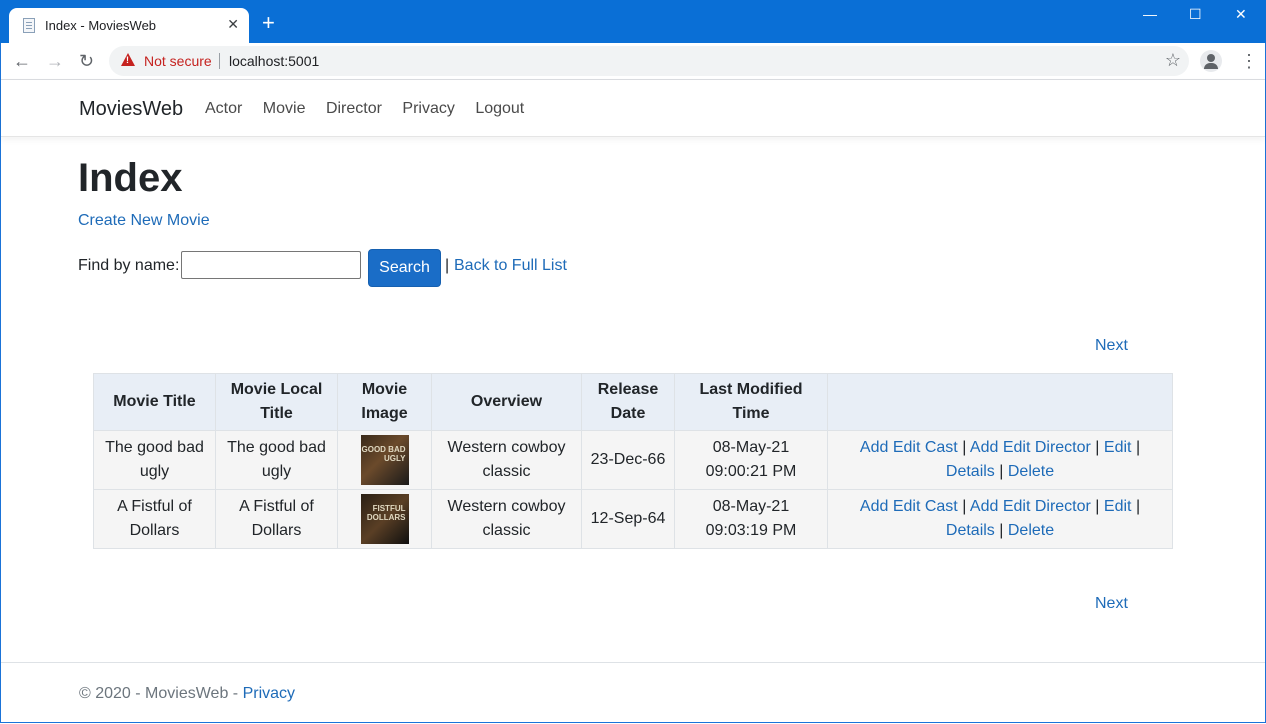 The image size is (1266, 724). Describe the element at coordinates (1000, 402) in the screenshot. I see `col-actions` at that location.